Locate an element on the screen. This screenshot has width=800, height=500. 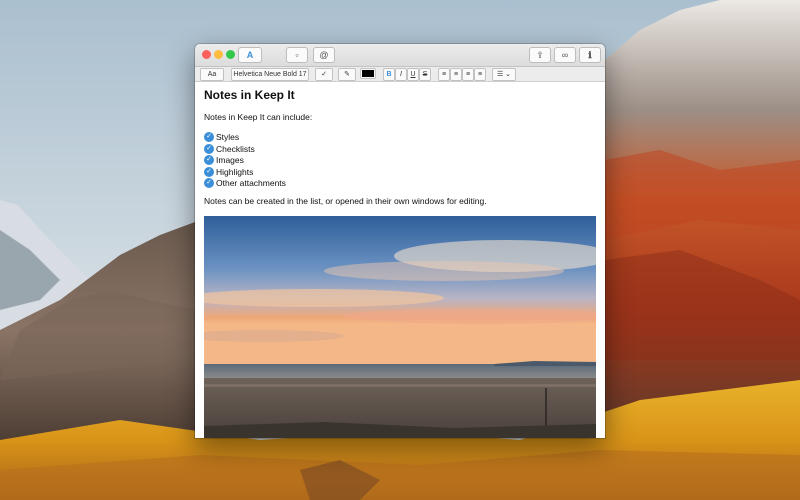
text-color-well is located at coordinates (368, 73).